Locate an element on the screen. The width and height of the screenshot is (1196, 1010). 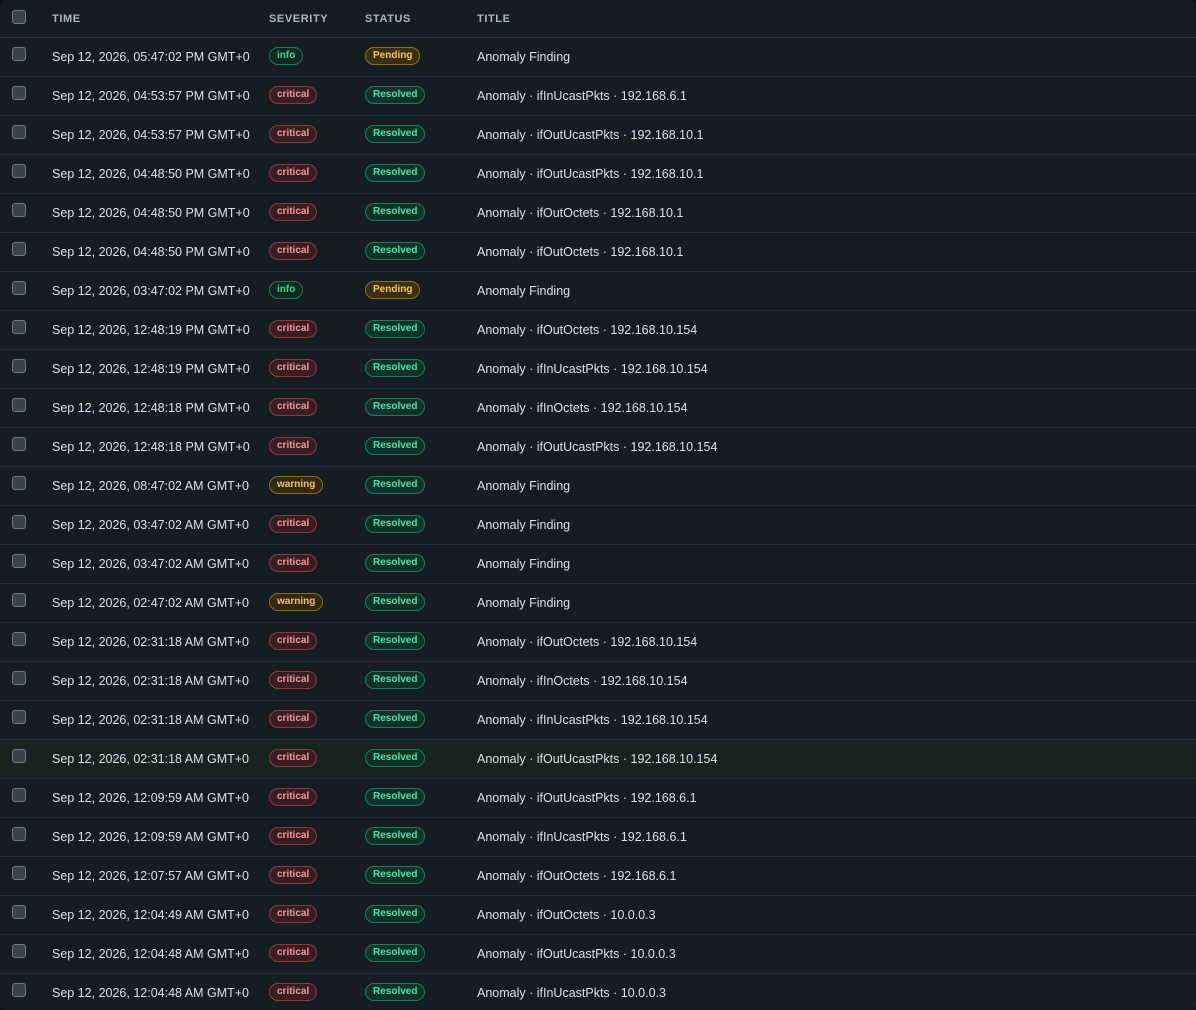
header-time: TIME is located at coordinates (66, 18).